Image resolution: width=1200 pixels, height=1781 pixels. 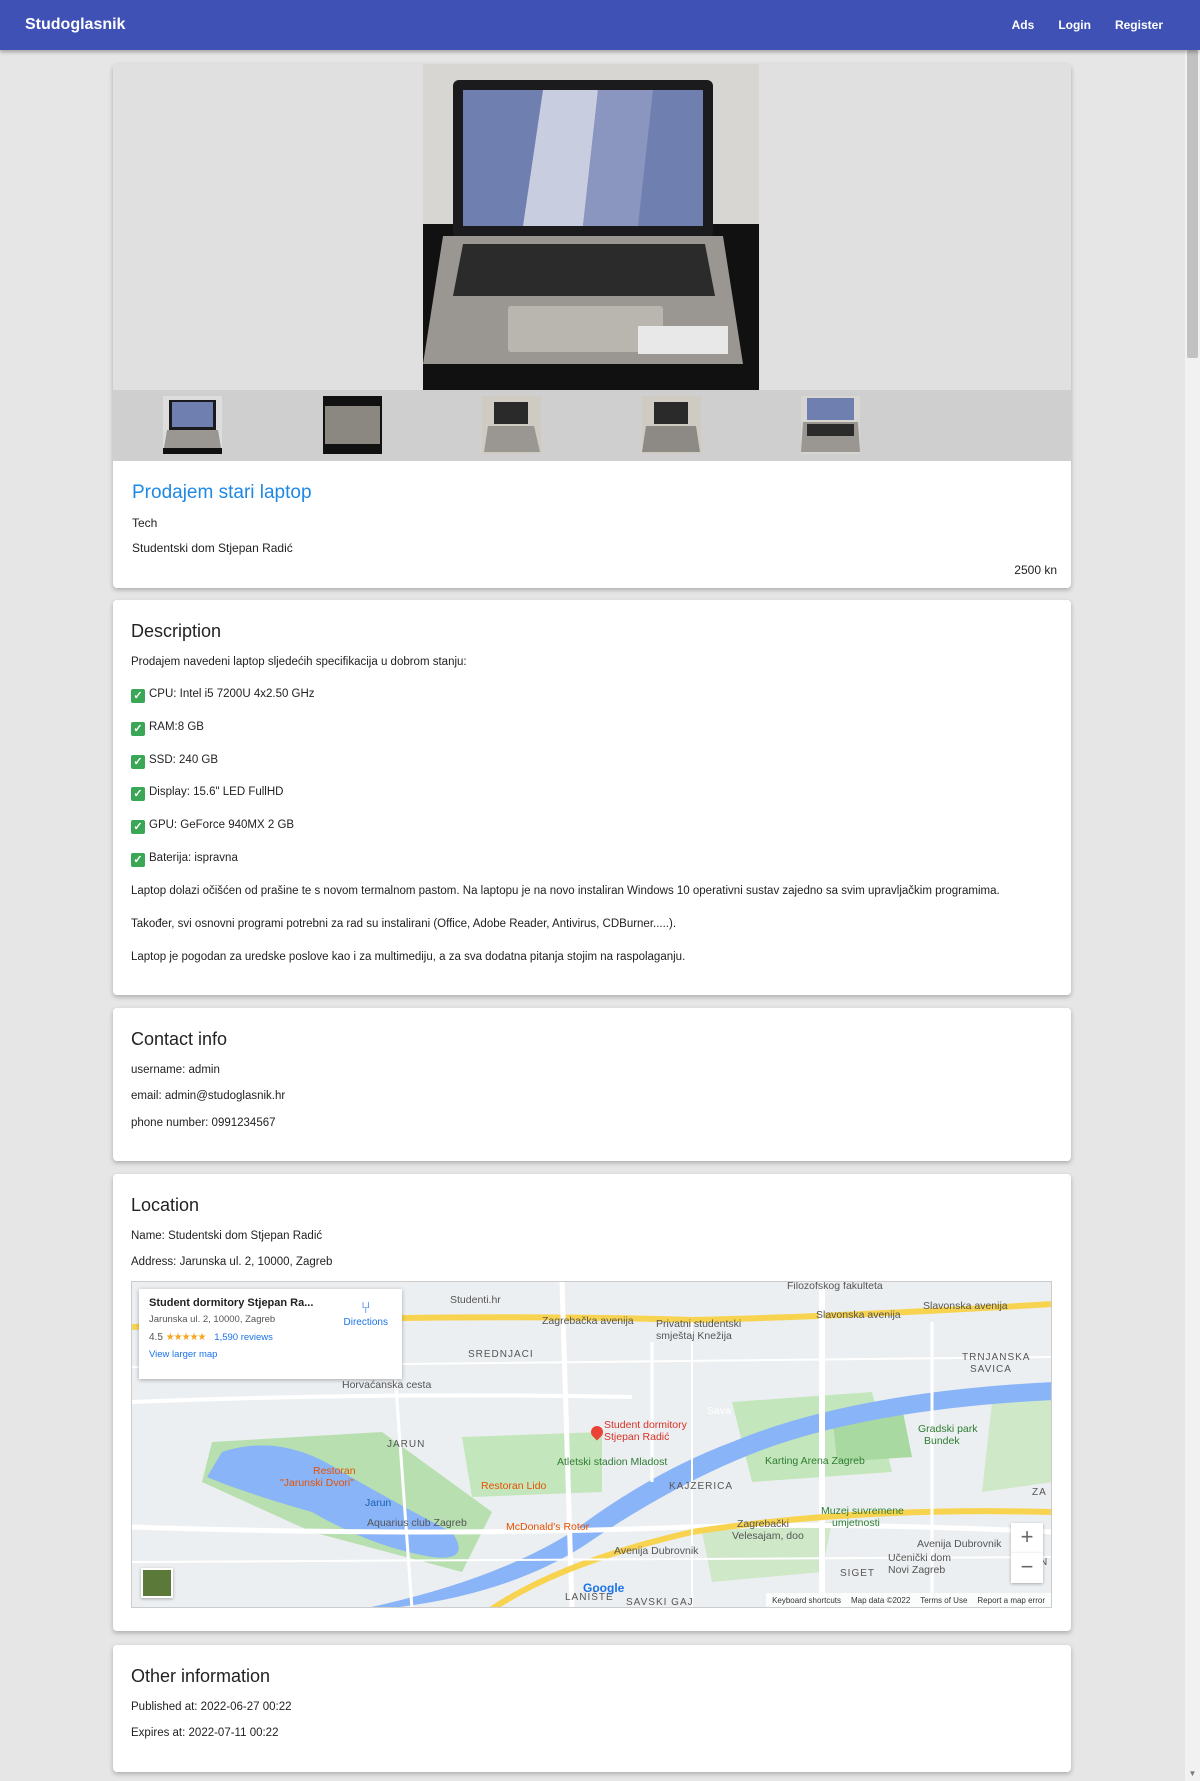 I want to click on map-label: Privatni studentski, so click(x=699, y=1324).